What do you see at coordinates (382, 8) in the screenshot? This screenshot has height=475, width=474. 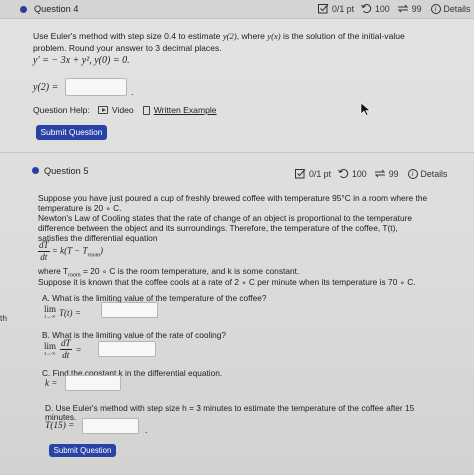 I see `question-4-retries: 100` at bounding box center [382, 8].